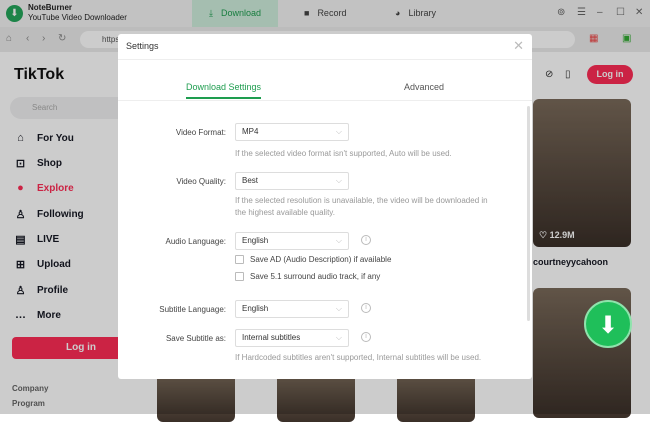 This screenshot has width=650, height=422. Describe the element at coordinates (424, 87) in the screenshot. I see `tab-advanced: Advanced` at that location.